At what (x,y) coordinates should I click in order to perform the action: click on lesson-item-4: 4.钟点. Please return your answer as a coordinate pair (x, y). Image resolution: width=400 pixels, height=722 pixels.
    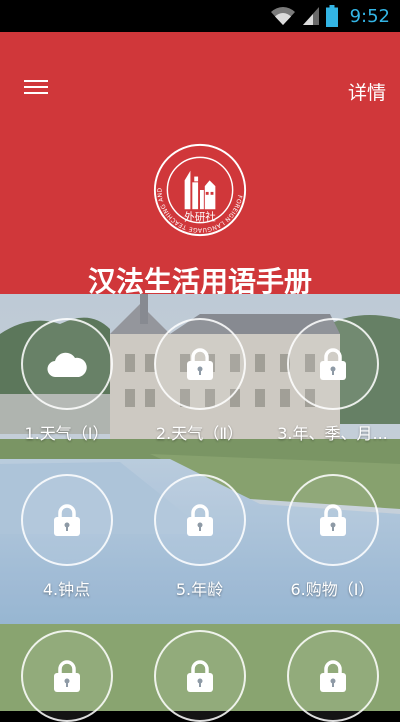
    Looking at the image, I should click on (66, 537).